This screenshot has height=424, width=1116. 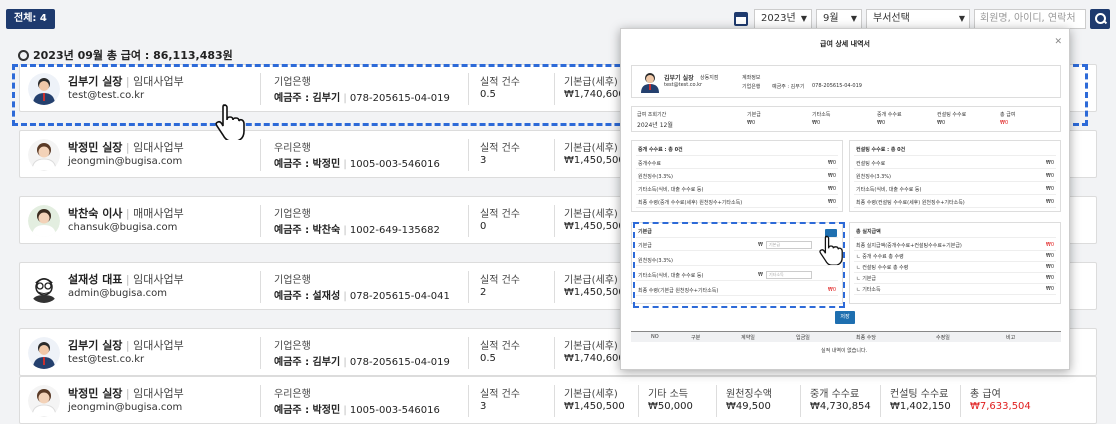 What do you see at coordinates (95, 147) in the screenshot?
I see `employee-name: 박정민 실장` at bounding box center [95, 147].